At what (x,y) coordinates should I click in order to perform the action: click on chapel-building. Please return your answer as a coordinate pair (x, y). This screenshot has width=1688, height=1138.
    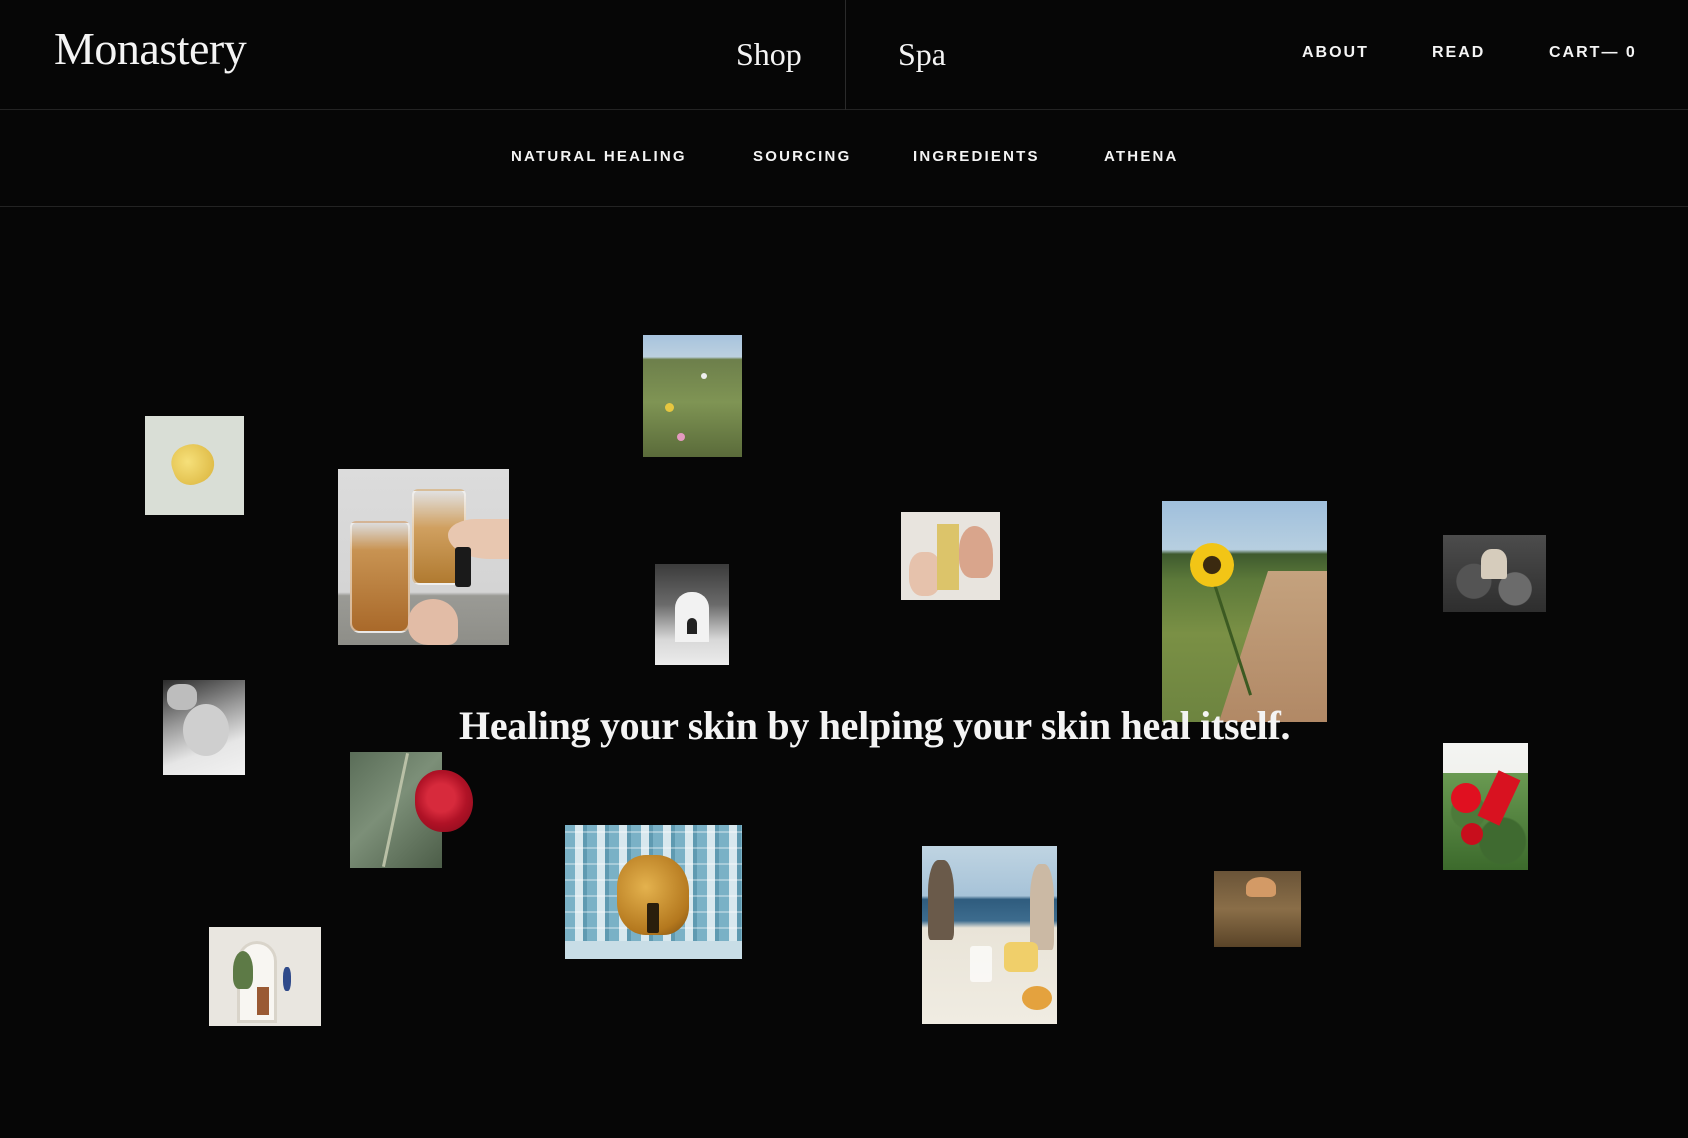
    Looking at the image, I should click on (692, 617).